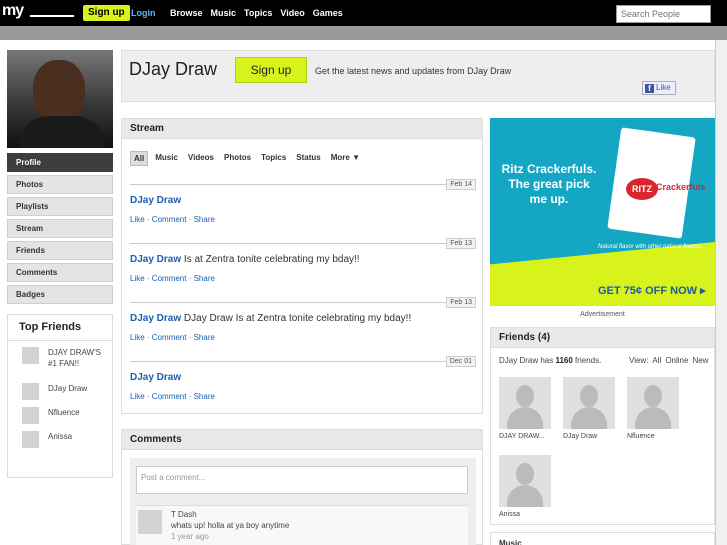  What do you see at coordinates (721, 292) in the screenshot?
I see `scrollbar` at bounding box center [721, 292].